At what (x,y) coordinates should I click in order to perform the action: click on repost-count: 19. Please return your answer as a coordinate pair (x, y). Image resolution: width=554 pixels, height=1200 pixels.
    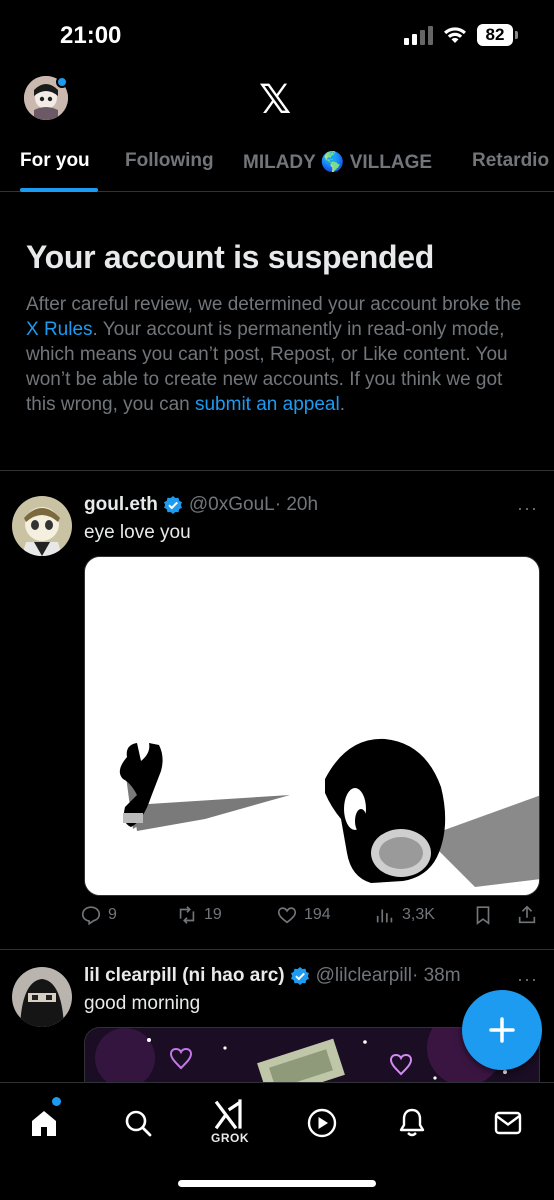
    Looking at the image, I should click on (213, 914).